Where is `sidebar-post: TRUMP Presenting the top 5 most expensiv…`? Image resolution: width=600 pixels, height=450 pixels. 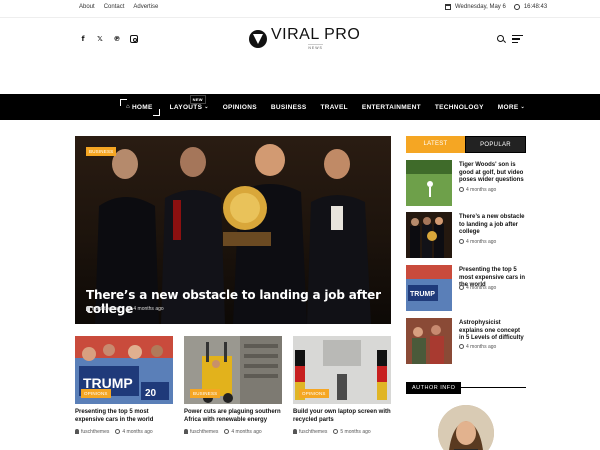 sidebar-post: TRUMP Presenting the top 5 most expensiv… is located at coordinates (466, 288).